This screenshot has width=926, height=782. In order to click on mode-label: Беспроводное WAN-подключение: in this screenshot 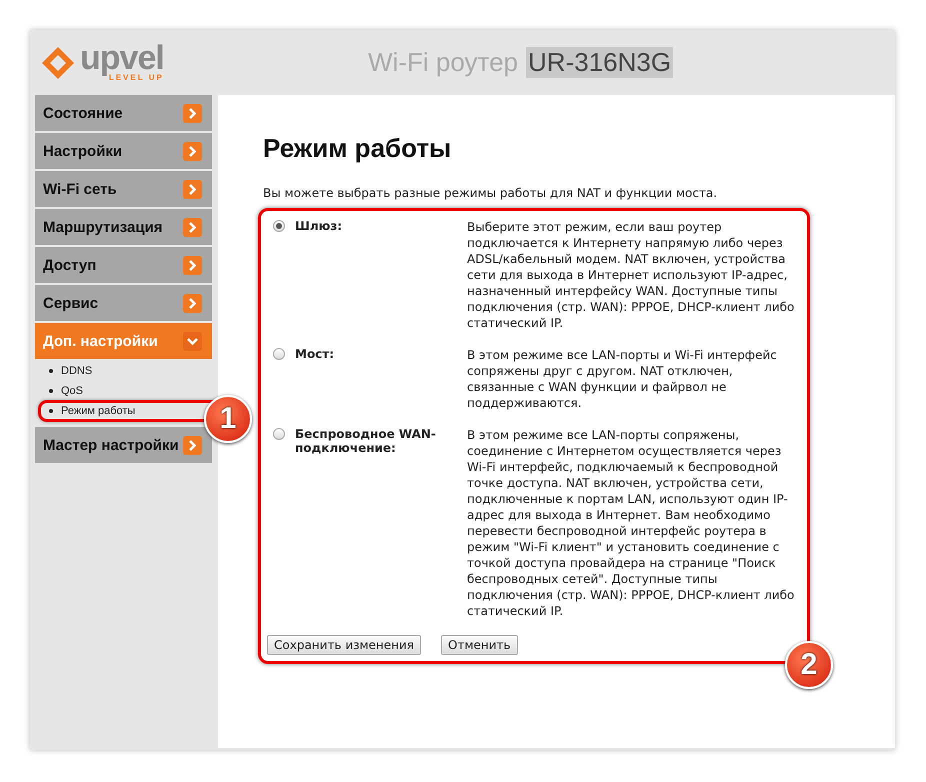, I will do `click(365, 442)`.